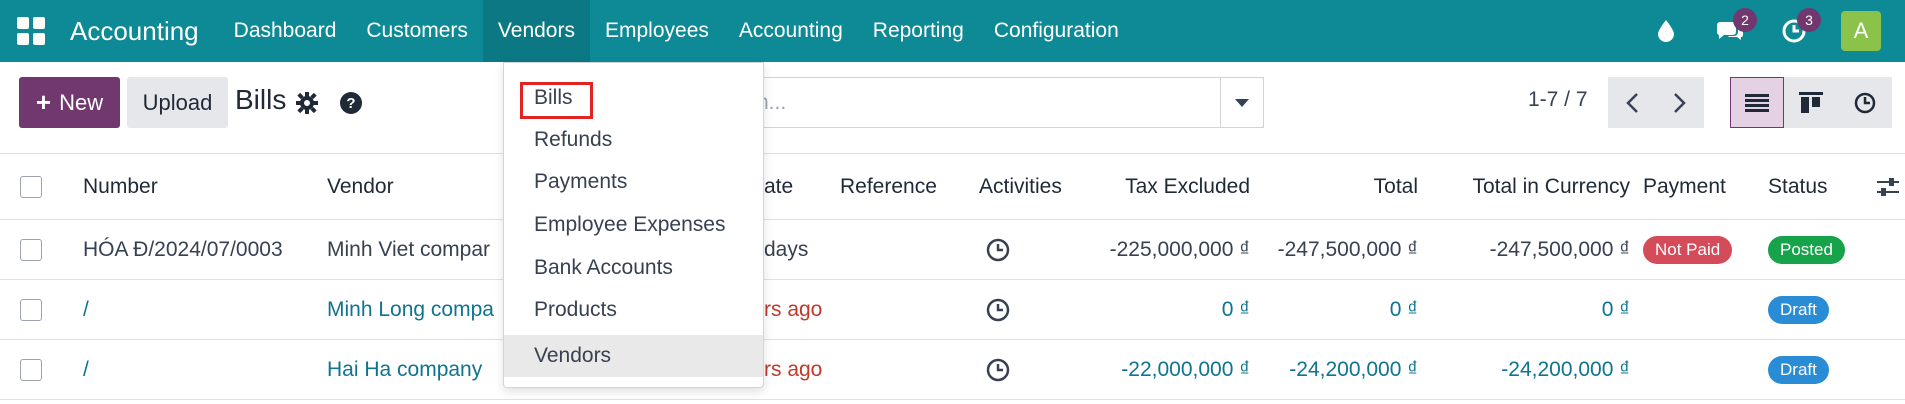 This screenshot has width=1905, height=404. Describe the element at coordinates (633, 356) in the screenshot. I see `menu-item-vendors: Vendors` at that location.